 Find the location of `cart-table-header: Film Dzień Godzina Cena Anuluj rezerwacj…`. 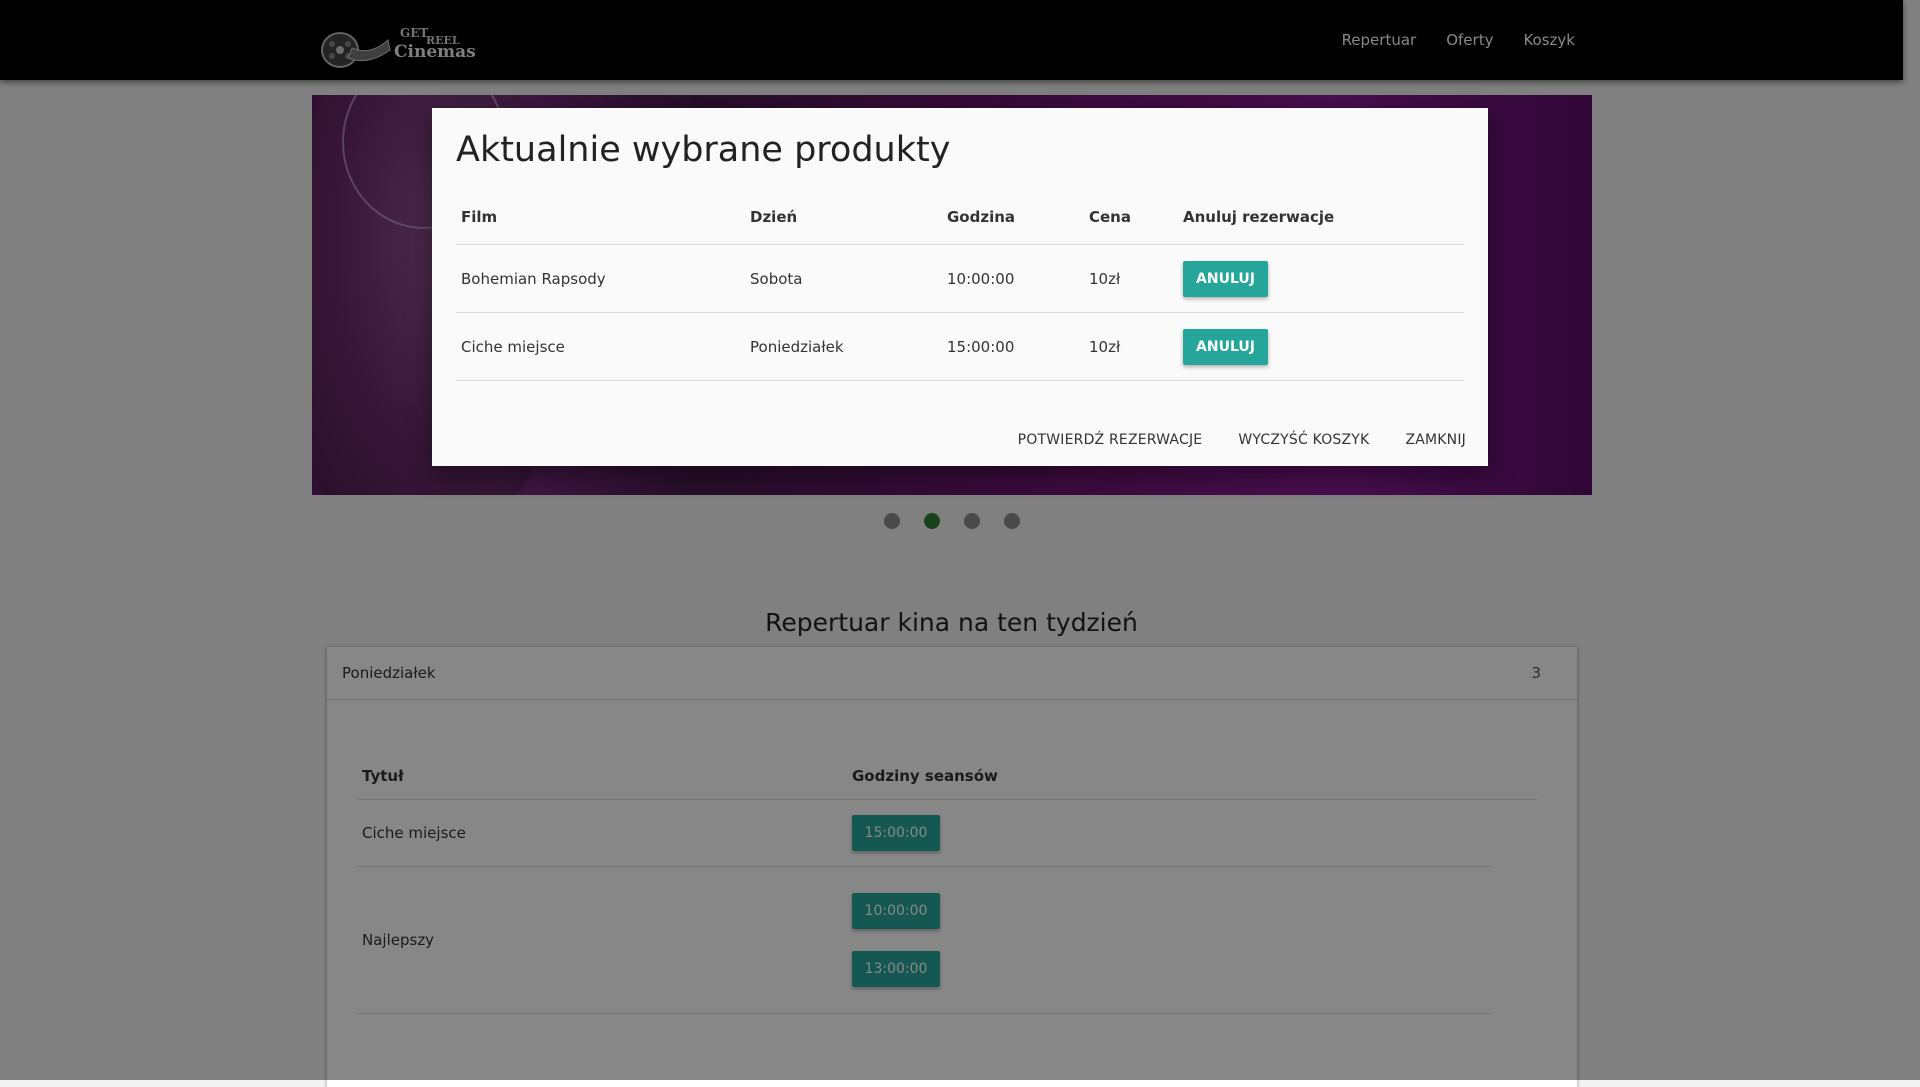

cart-table-header: Film Dzień Godzina Cena Anuluj rezerwacj… is located at coordinates (960, 217).